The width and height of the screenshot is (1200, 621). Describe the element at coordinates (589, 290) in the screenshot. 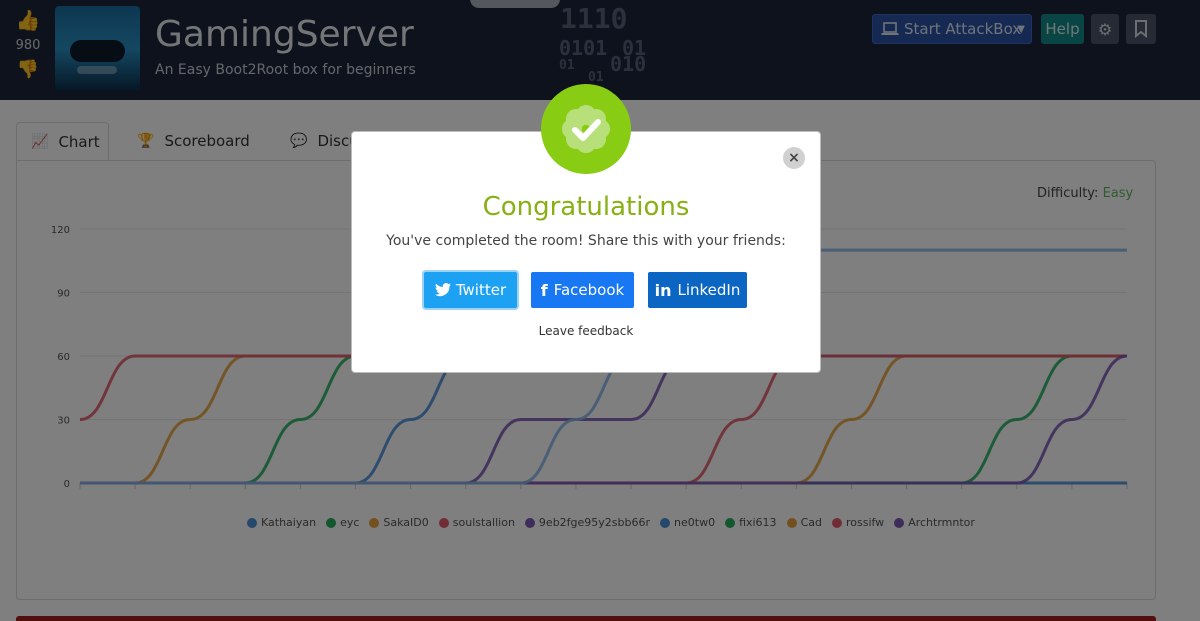

I see `facebook-label: Facebook` at that location.